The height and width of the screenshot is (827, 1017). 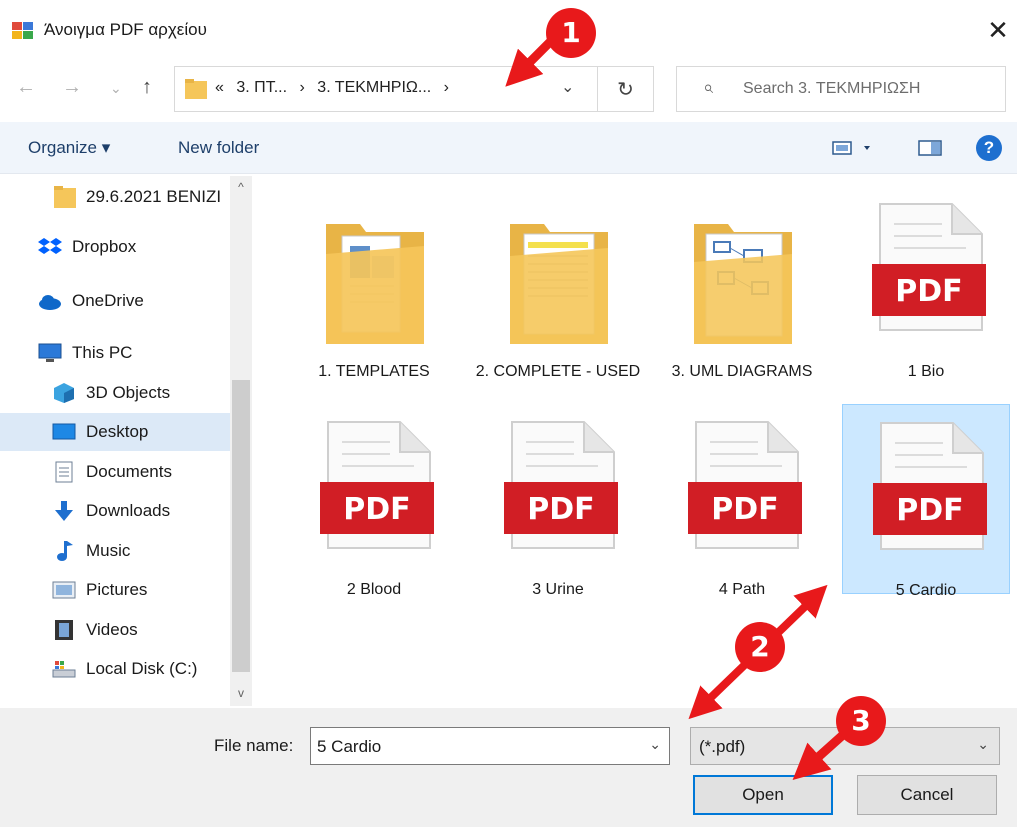 I want to click on file-item-pdf: PDF 3 Urine, so click(x=558, y=501).